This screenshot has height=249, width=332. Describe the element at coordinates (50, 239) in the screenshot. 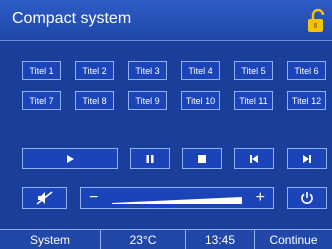

I see `system-button: System` at that location.